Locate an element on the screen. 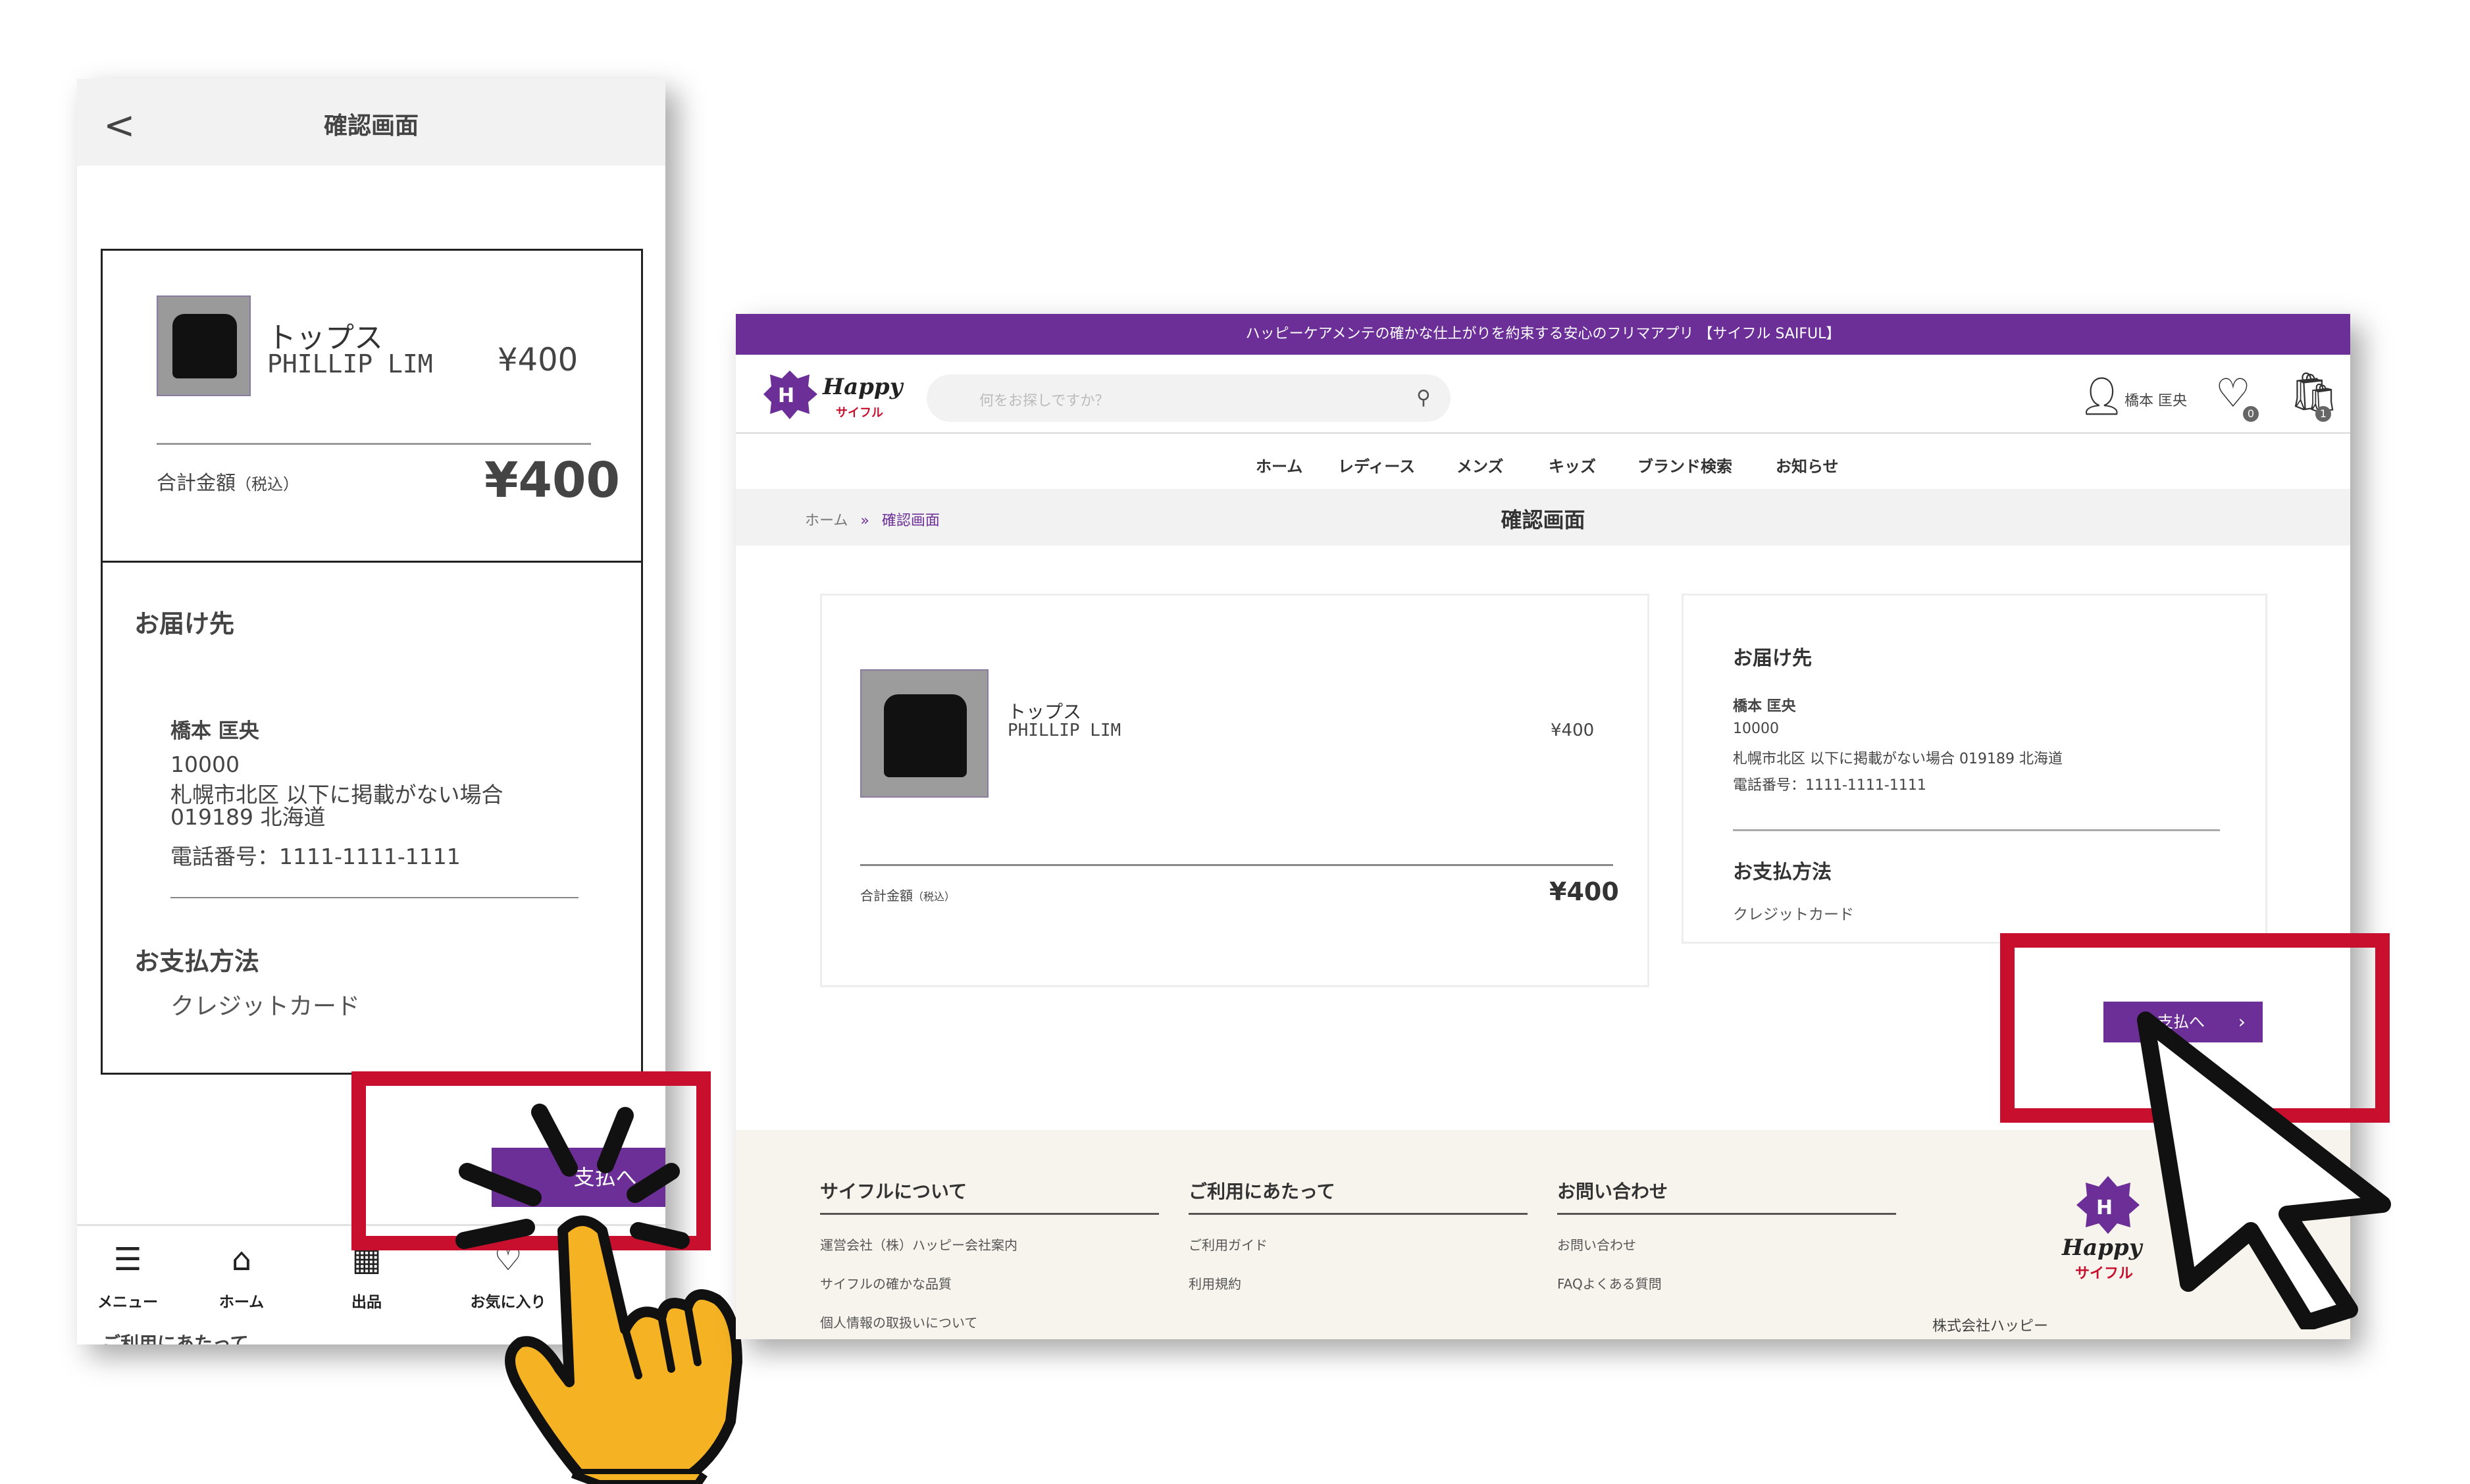  address-line1: 札幌市北区 以下に掲載がない場合 is located at coordinates (336, 794).